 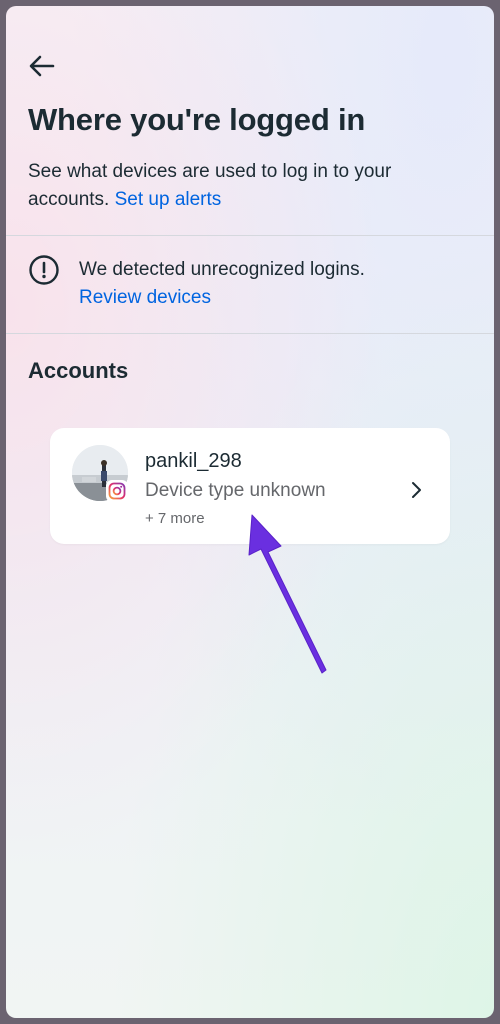 I want to click on arrow-left-icon, so click(x=42, y=66).